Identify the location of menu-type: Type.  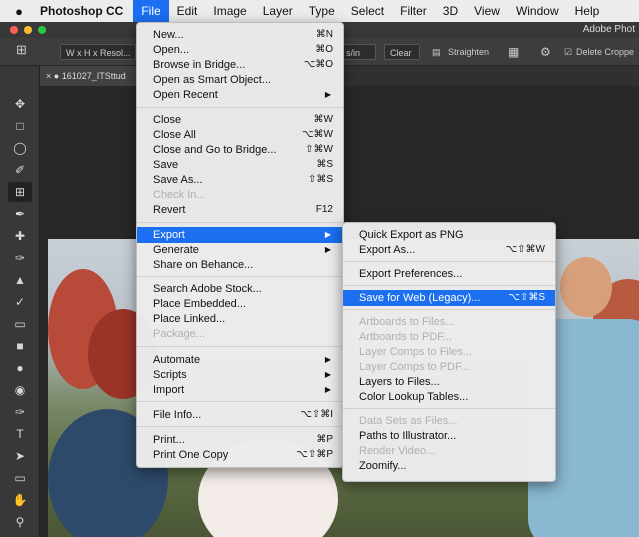
(322, 11).